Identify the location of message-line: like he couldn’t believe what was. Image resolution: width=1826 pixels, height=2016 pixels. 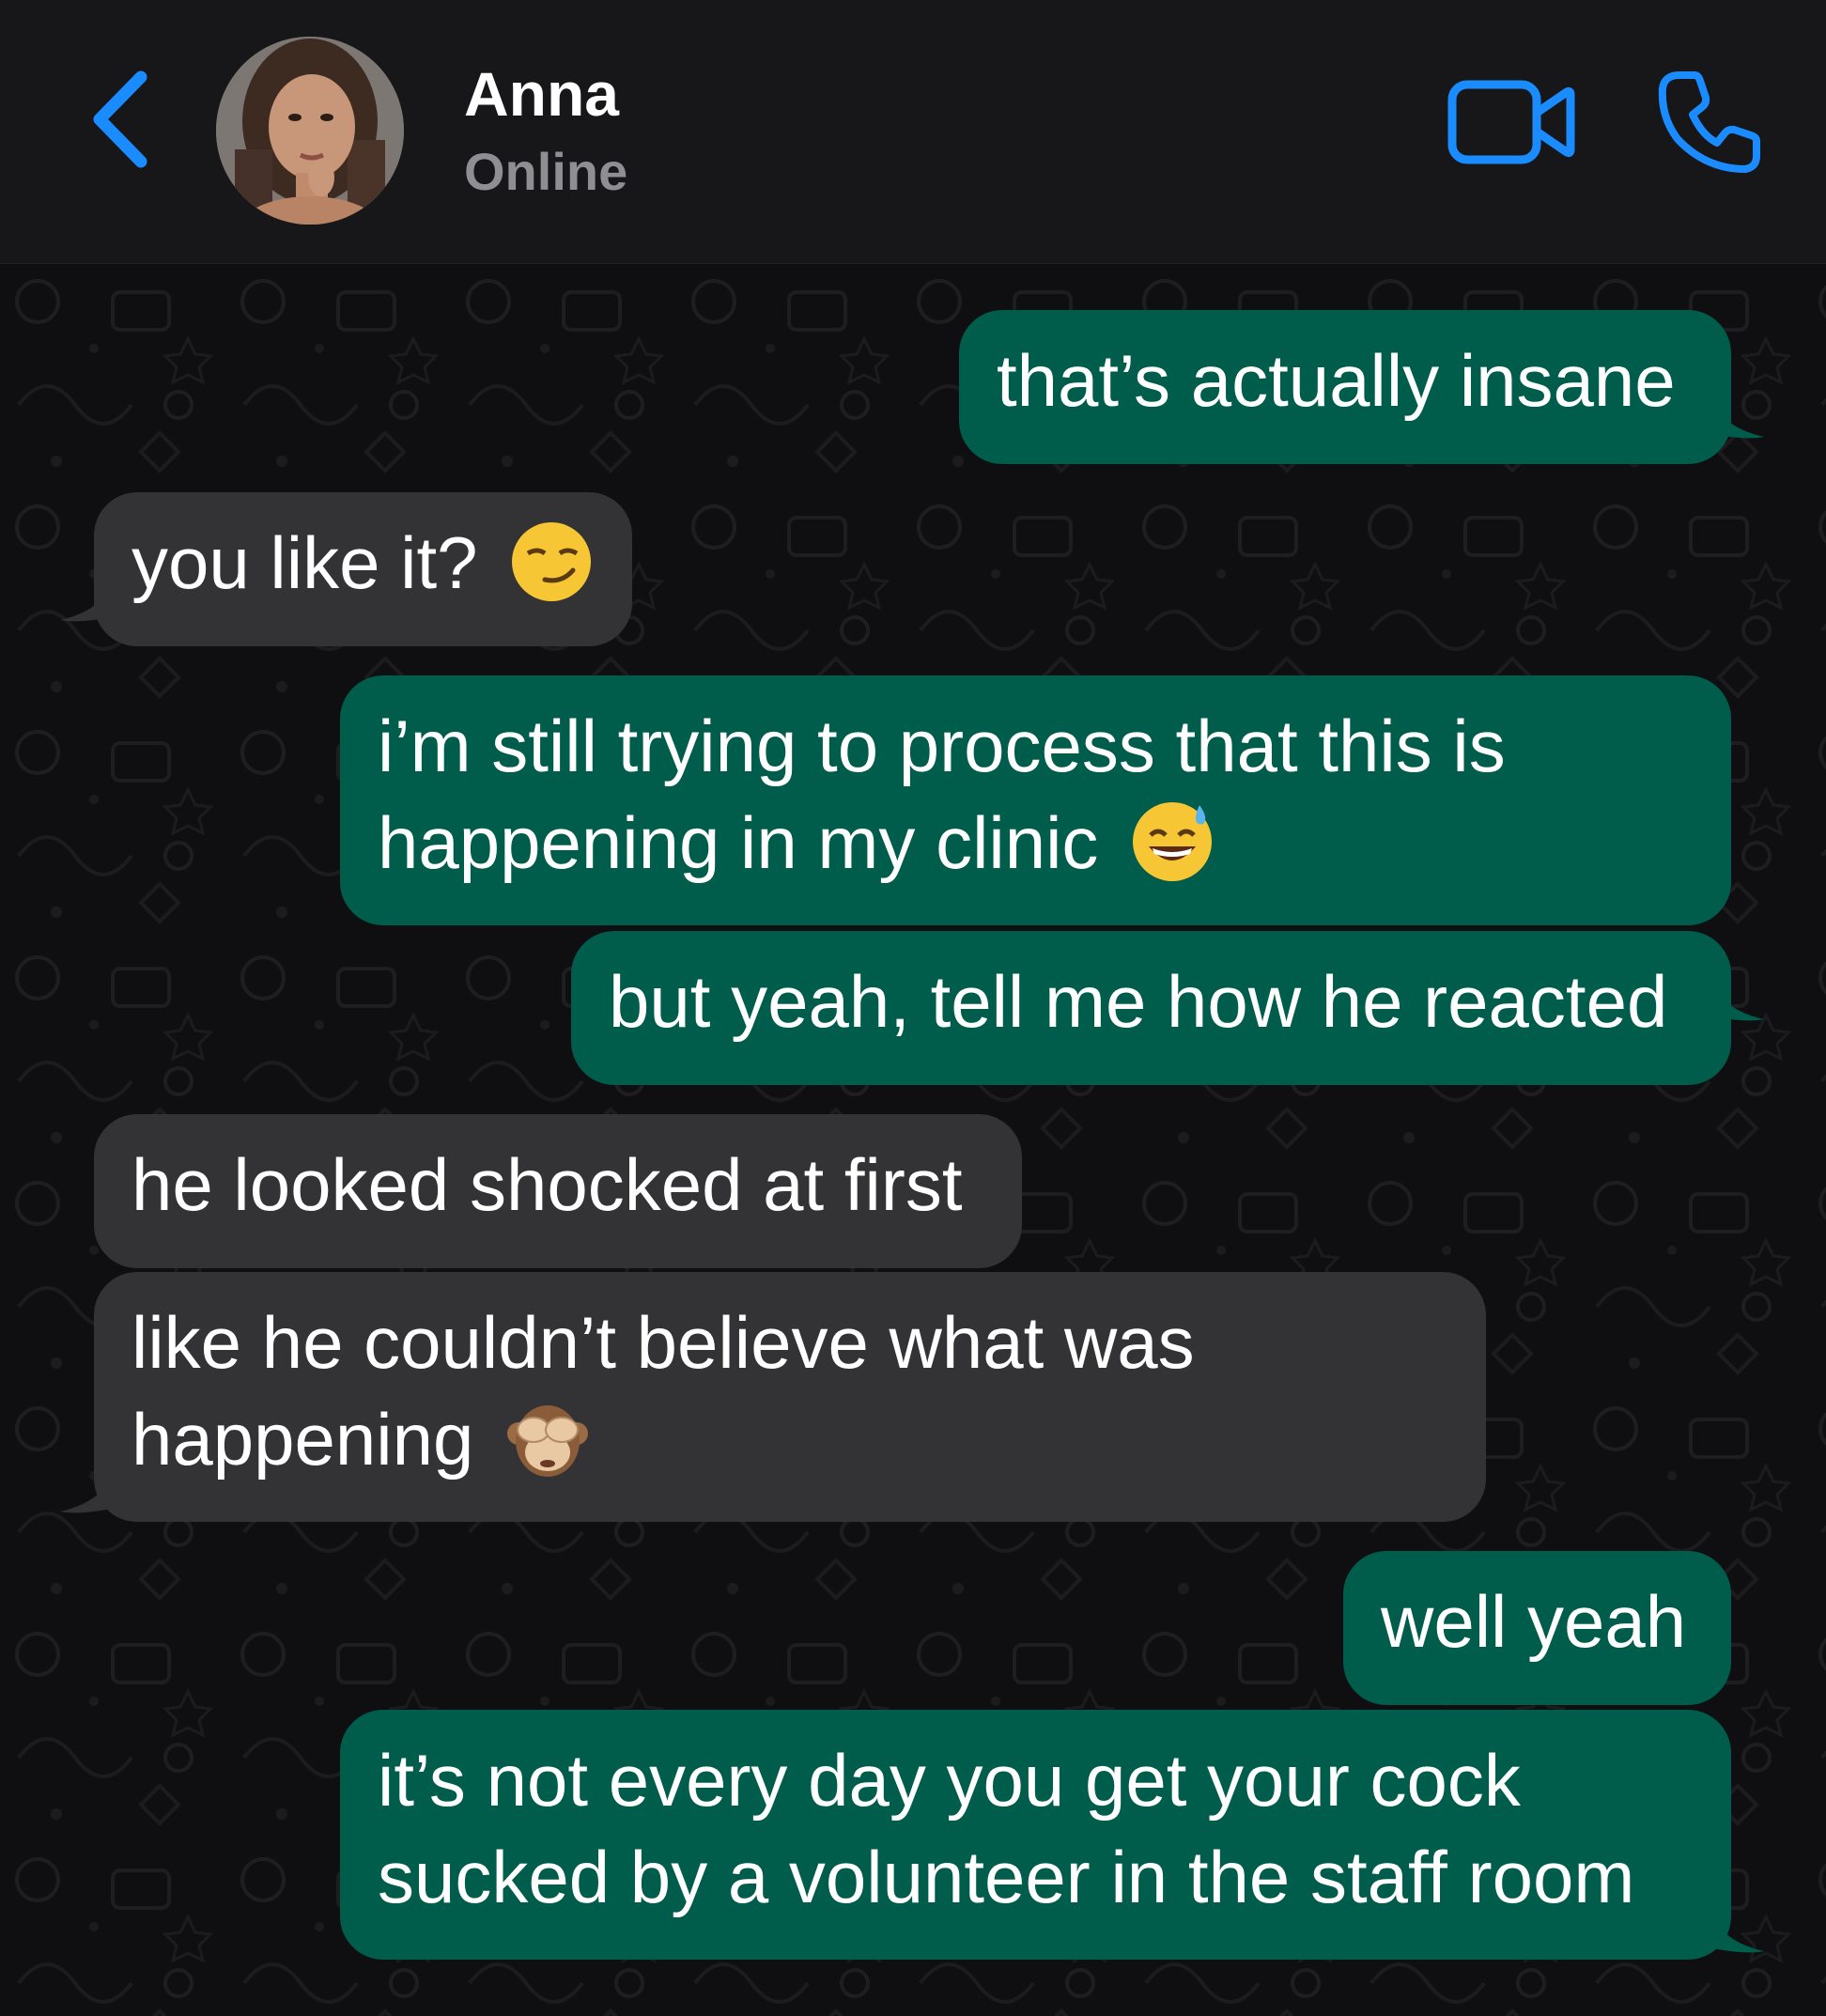
(663, 1342).